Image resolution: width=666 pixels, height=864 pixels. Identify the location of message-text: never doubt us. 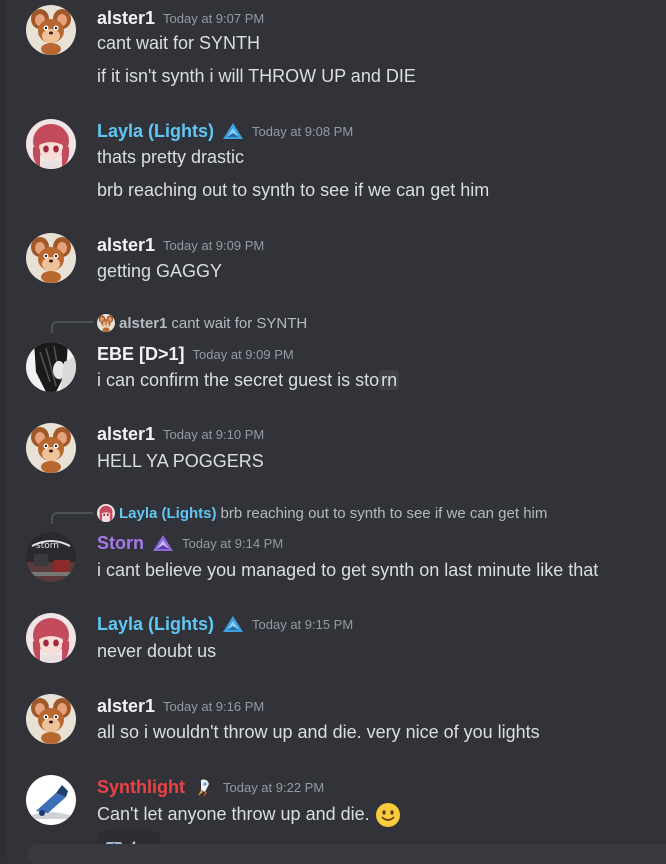
(157, 651).